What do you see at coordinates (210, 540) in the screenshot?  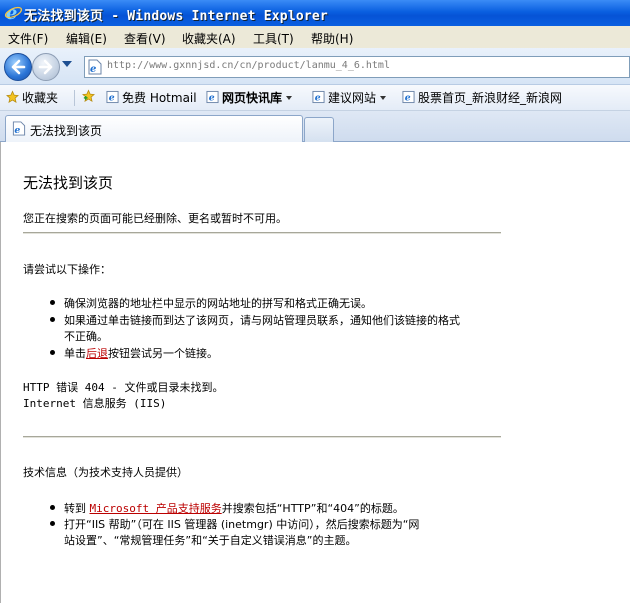 I see `tech-item-2-cont: 站设置”、“常规管理任务”和“关于自定义错误消息”的主题。` at bounding box center [210, 540].